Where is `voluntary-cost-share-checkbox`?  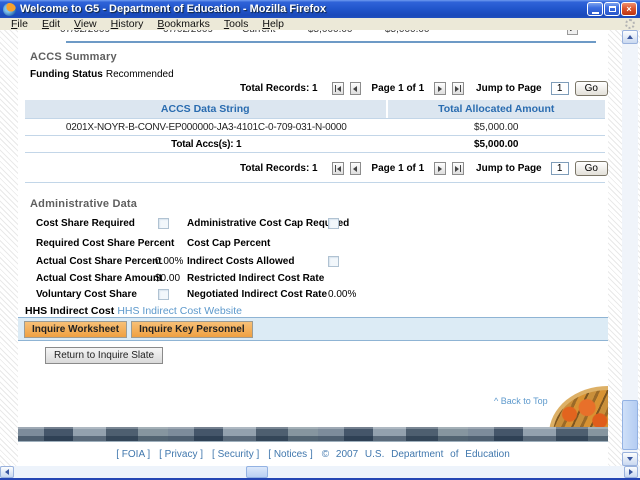 voluntary-cost-share-checkbox is located at coordinates (163, 294).